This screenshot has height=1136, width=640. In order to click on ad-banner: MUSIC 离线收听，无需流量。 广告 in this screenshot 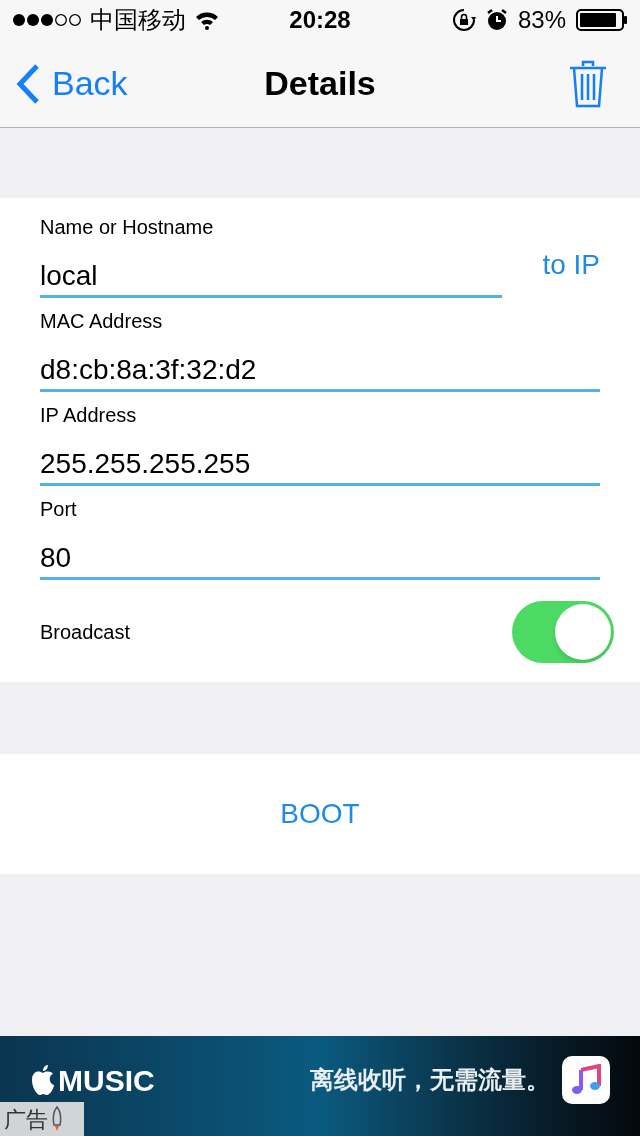, I will do `click(320, 1086)`.